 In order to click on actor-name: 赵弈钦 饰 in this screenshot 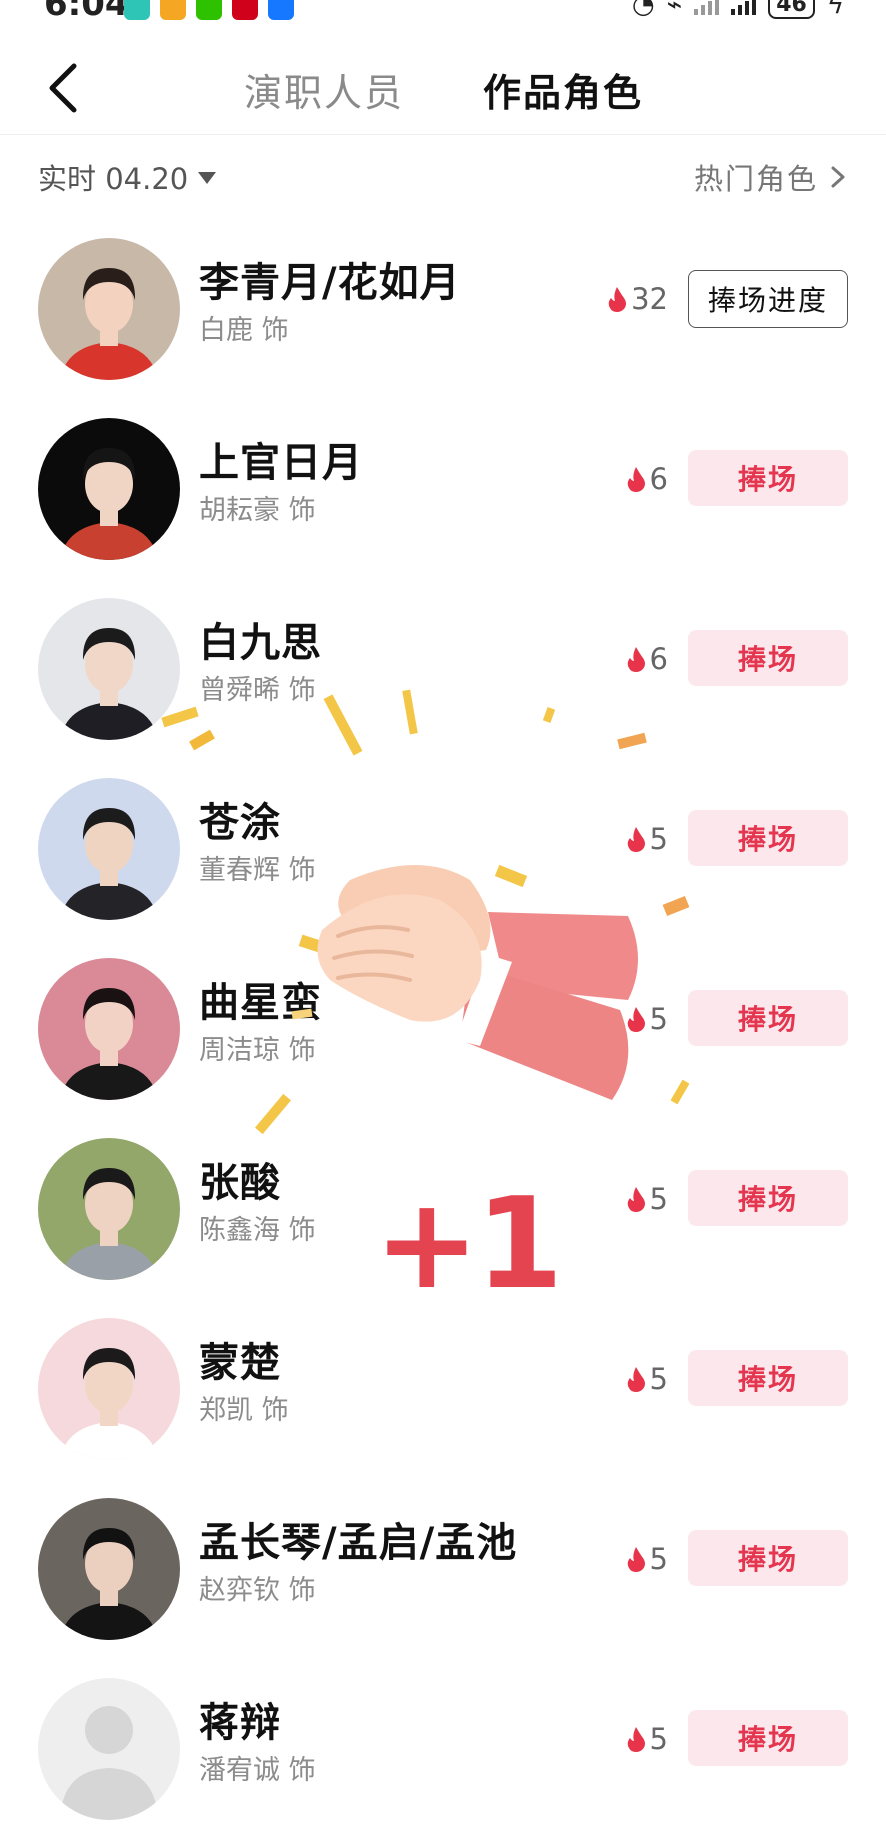, I will do `click(257, 1590)`.